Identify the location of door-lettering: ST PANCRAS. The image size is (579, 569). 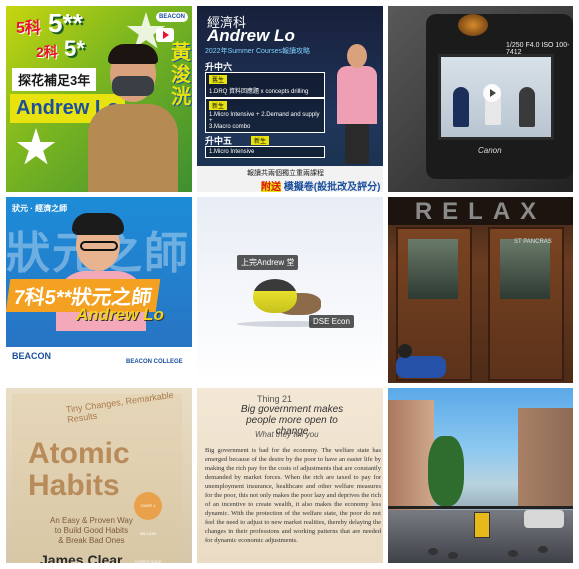
(533, 242).